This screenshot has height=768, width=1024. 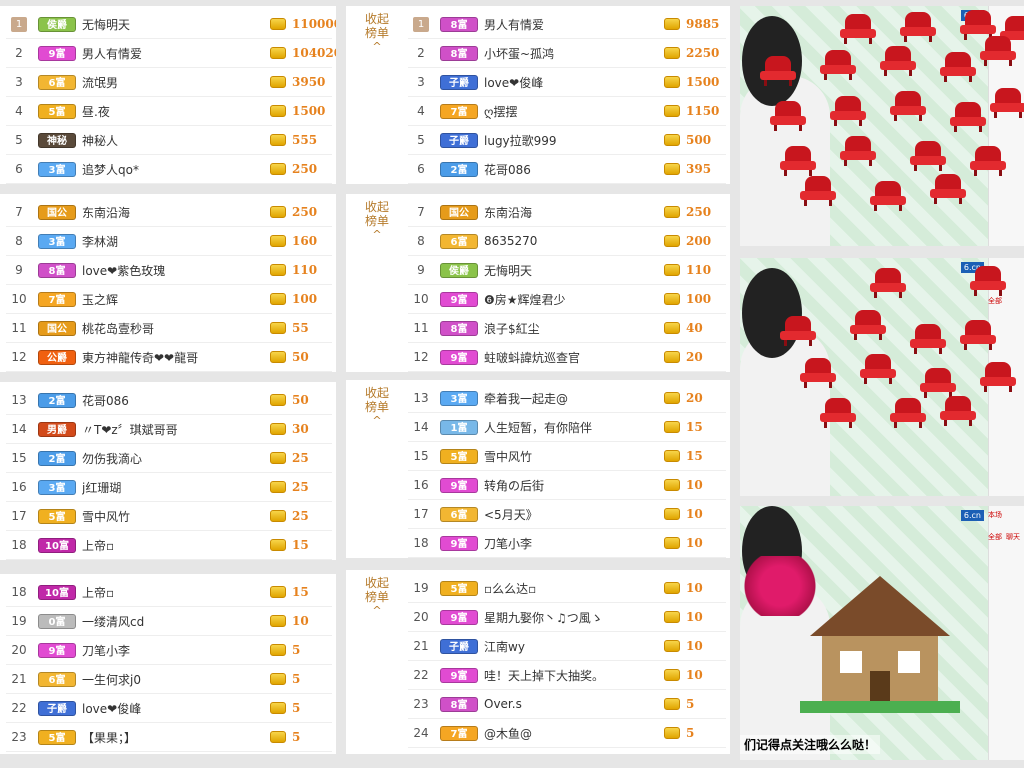 What do you see at coordinates (176, 621) in the screenshot?
I see `user-name-link: 一缕清风cd` at bounding box center [176, 621].